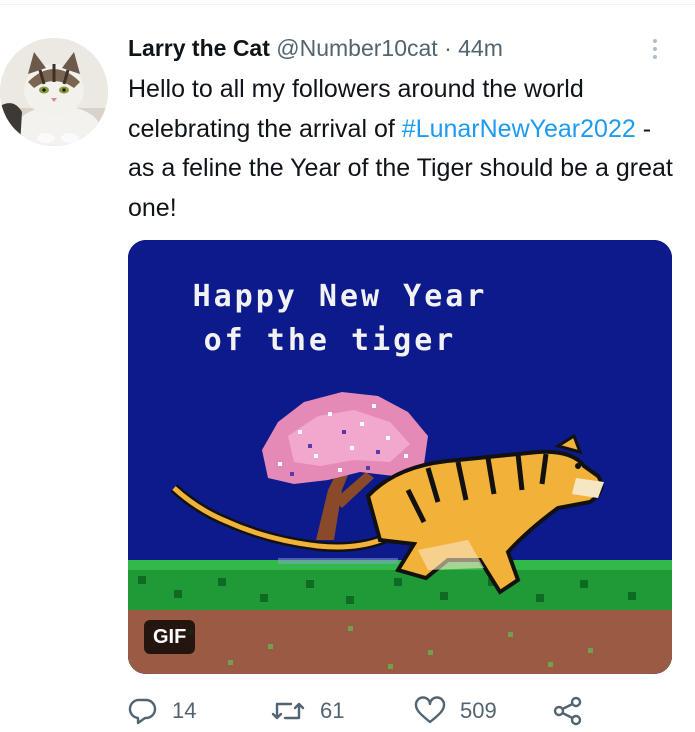  I want to click on like-count: 509, so click(478, 710).